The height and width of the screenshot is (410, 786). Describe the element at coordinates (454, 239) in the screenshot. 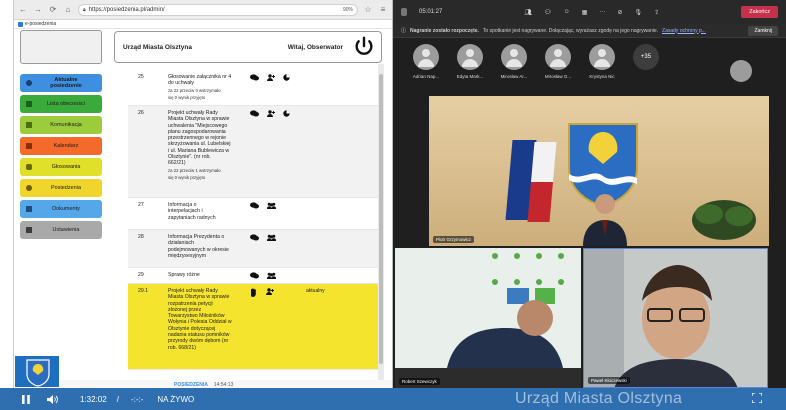

I see `speaker-name-tag: Piotr Grzymowicz` at that location.